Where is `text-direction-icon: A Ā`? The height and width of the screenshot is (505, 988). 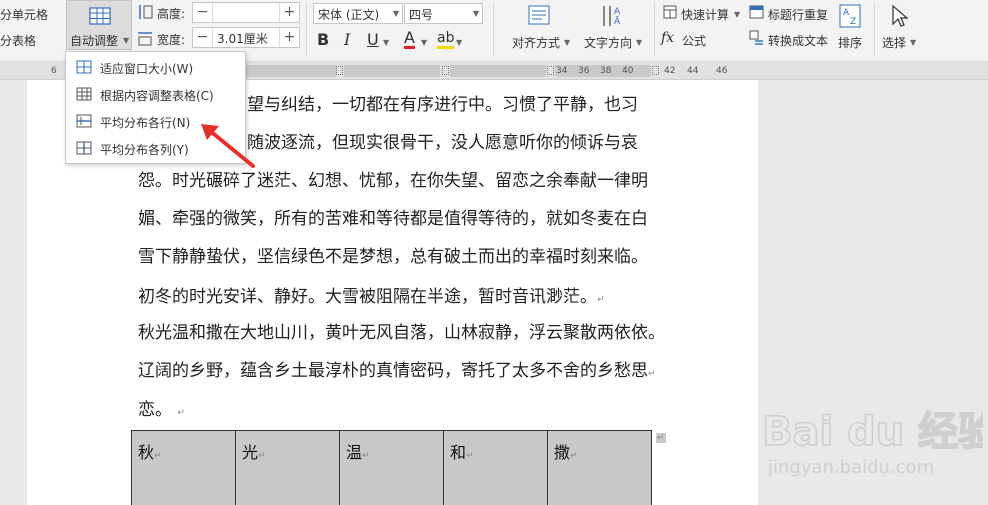
text-direction-icon: A Ā is located at coordinates (612, 16).